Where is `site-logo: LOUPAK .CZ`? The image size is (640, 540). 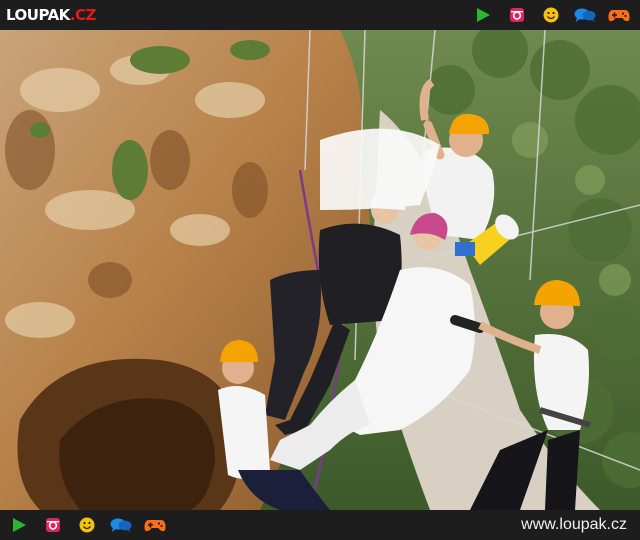 site-logo: LOUPAK .CZ is located at coordinates (51, 15).